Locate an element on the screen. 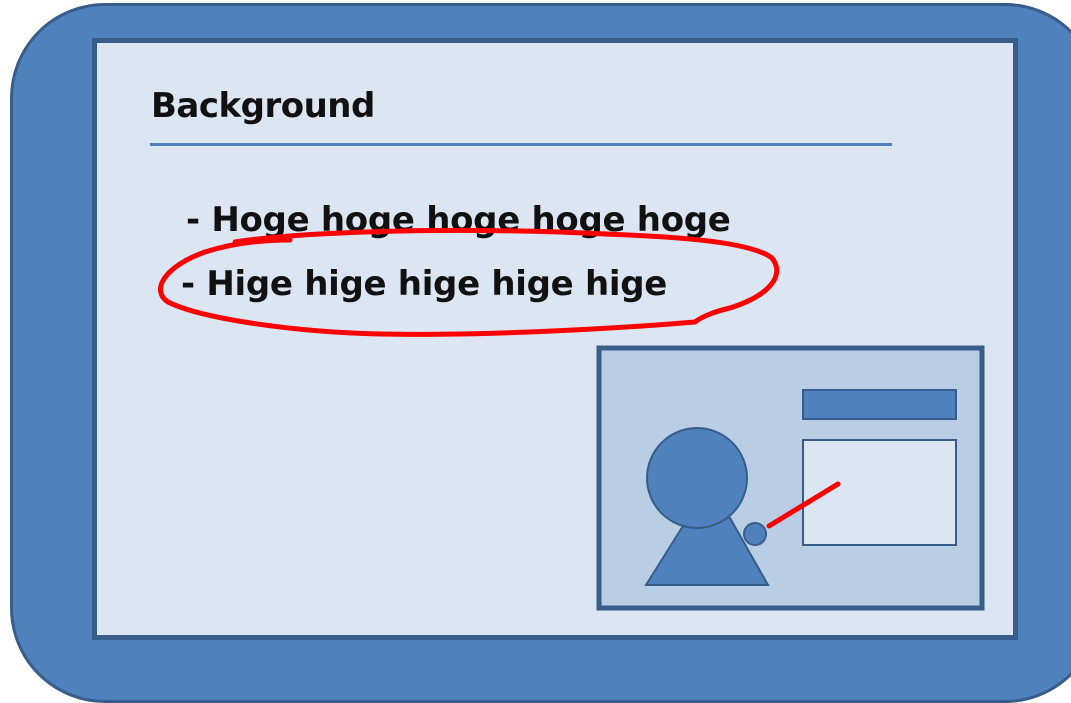  slide-title: Background is located at coordinates (263, 106).